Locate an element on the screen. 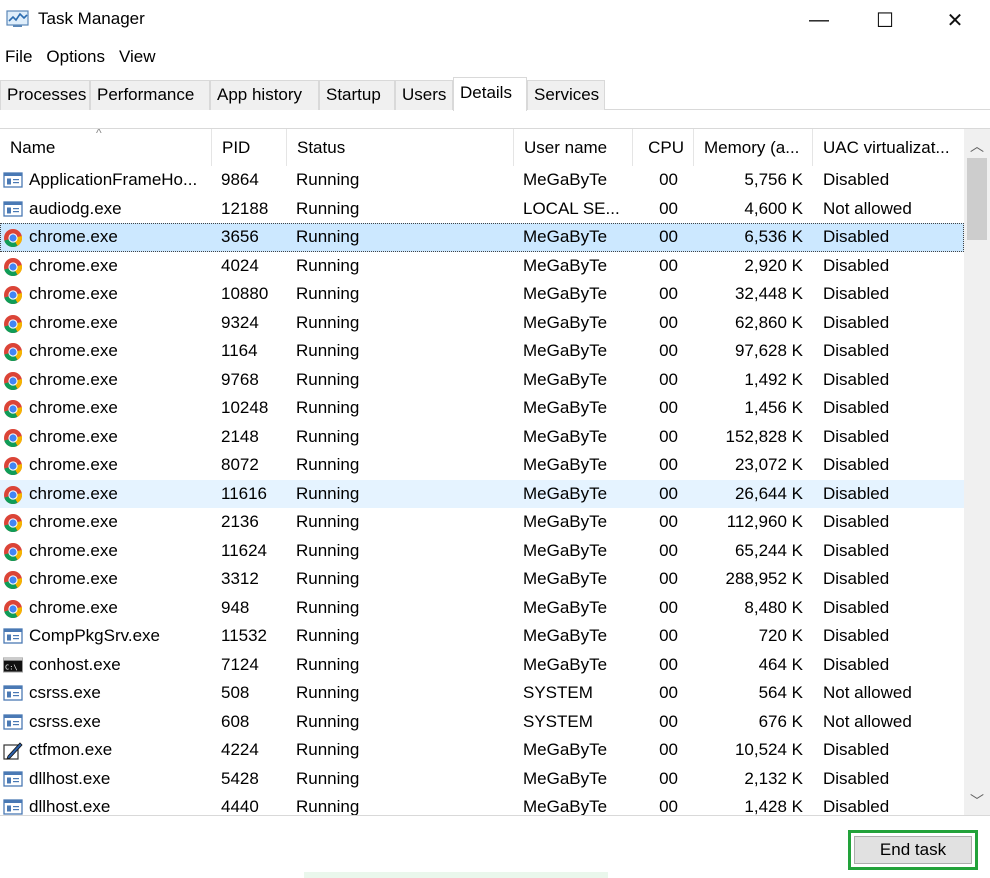  task-manager-icon is located at coordinates (17, 18).